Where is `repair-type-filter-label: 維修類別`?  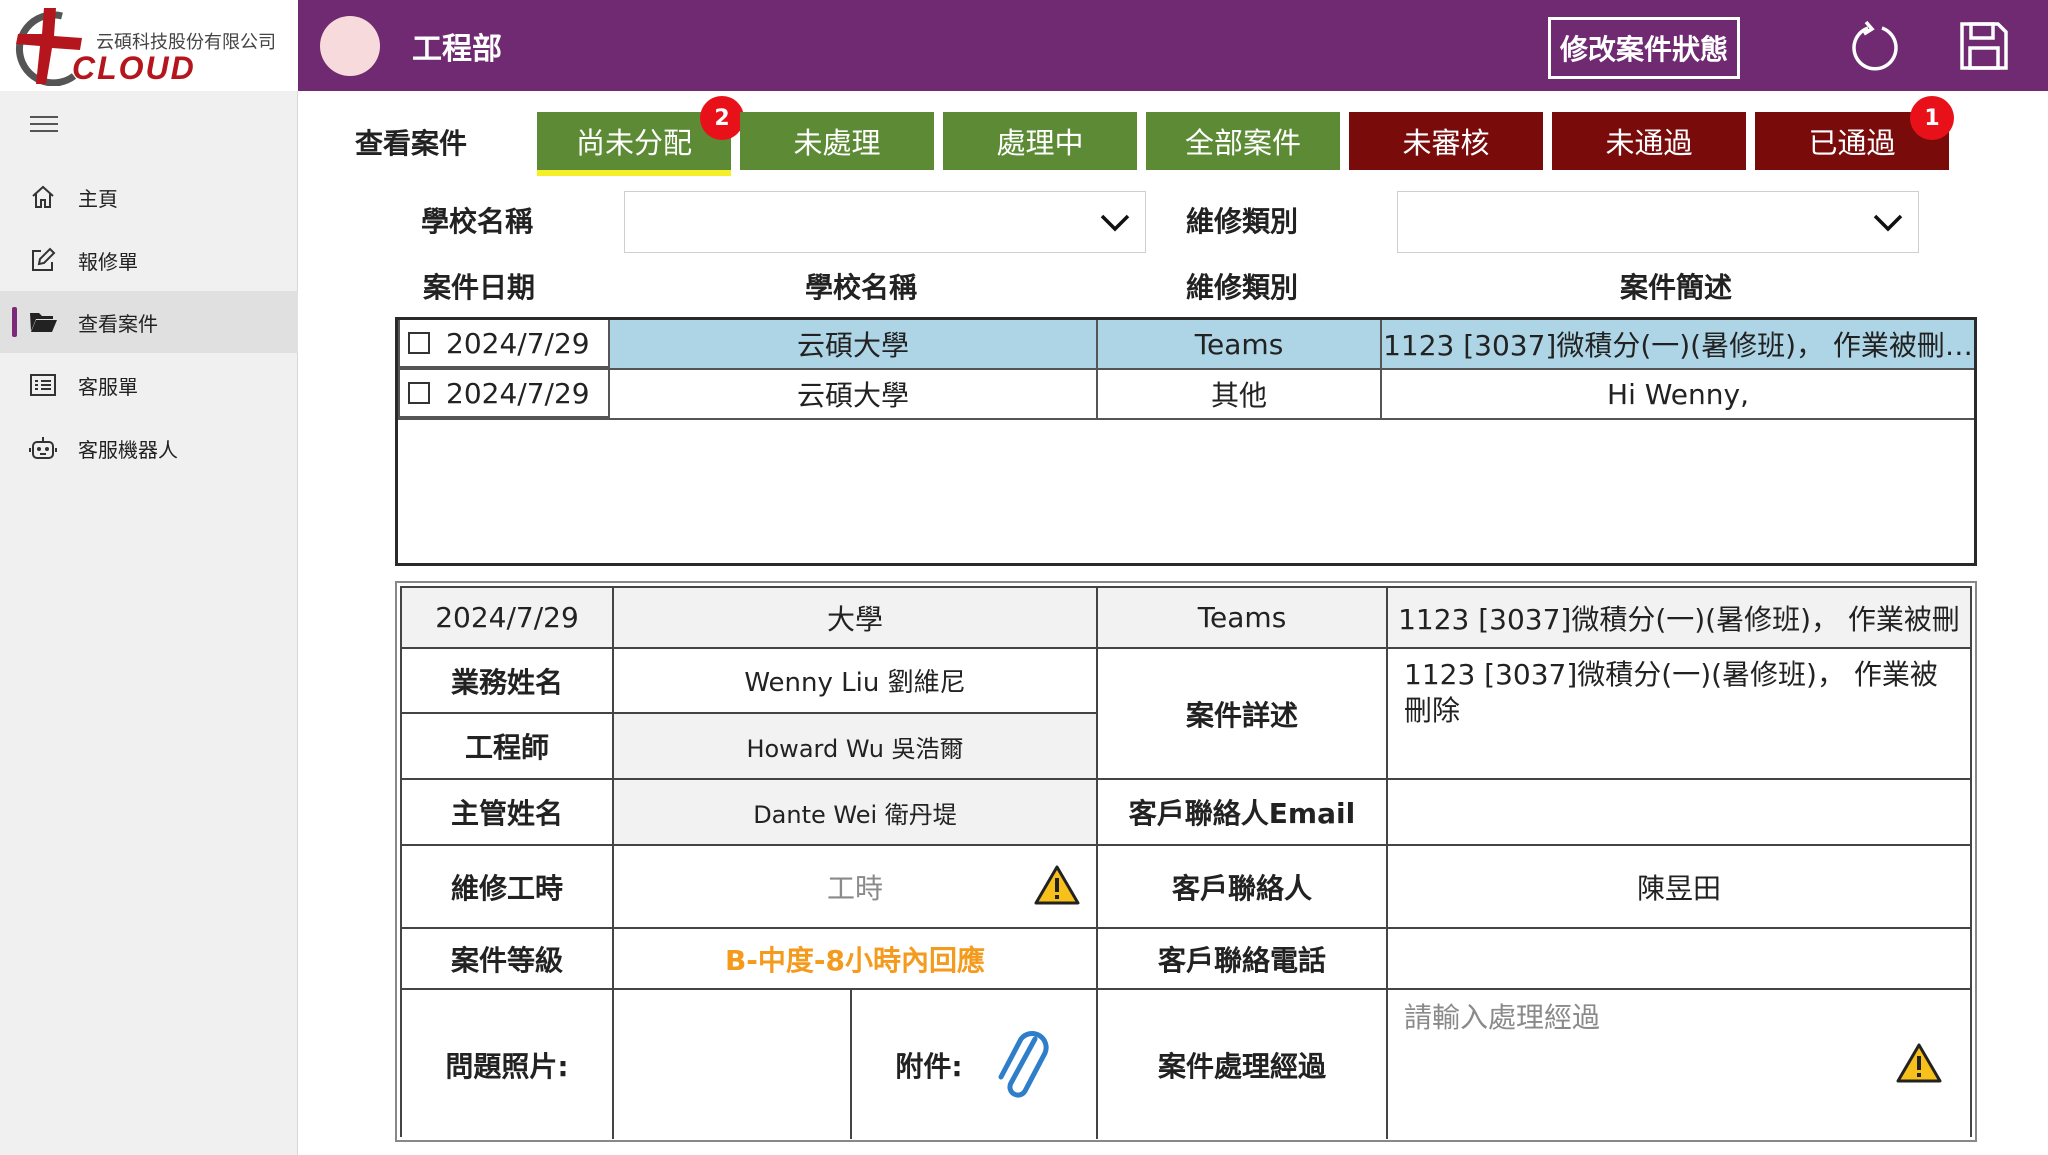 repair-type-filter-label: 維修類別 is located at coordinates (1242, 221).